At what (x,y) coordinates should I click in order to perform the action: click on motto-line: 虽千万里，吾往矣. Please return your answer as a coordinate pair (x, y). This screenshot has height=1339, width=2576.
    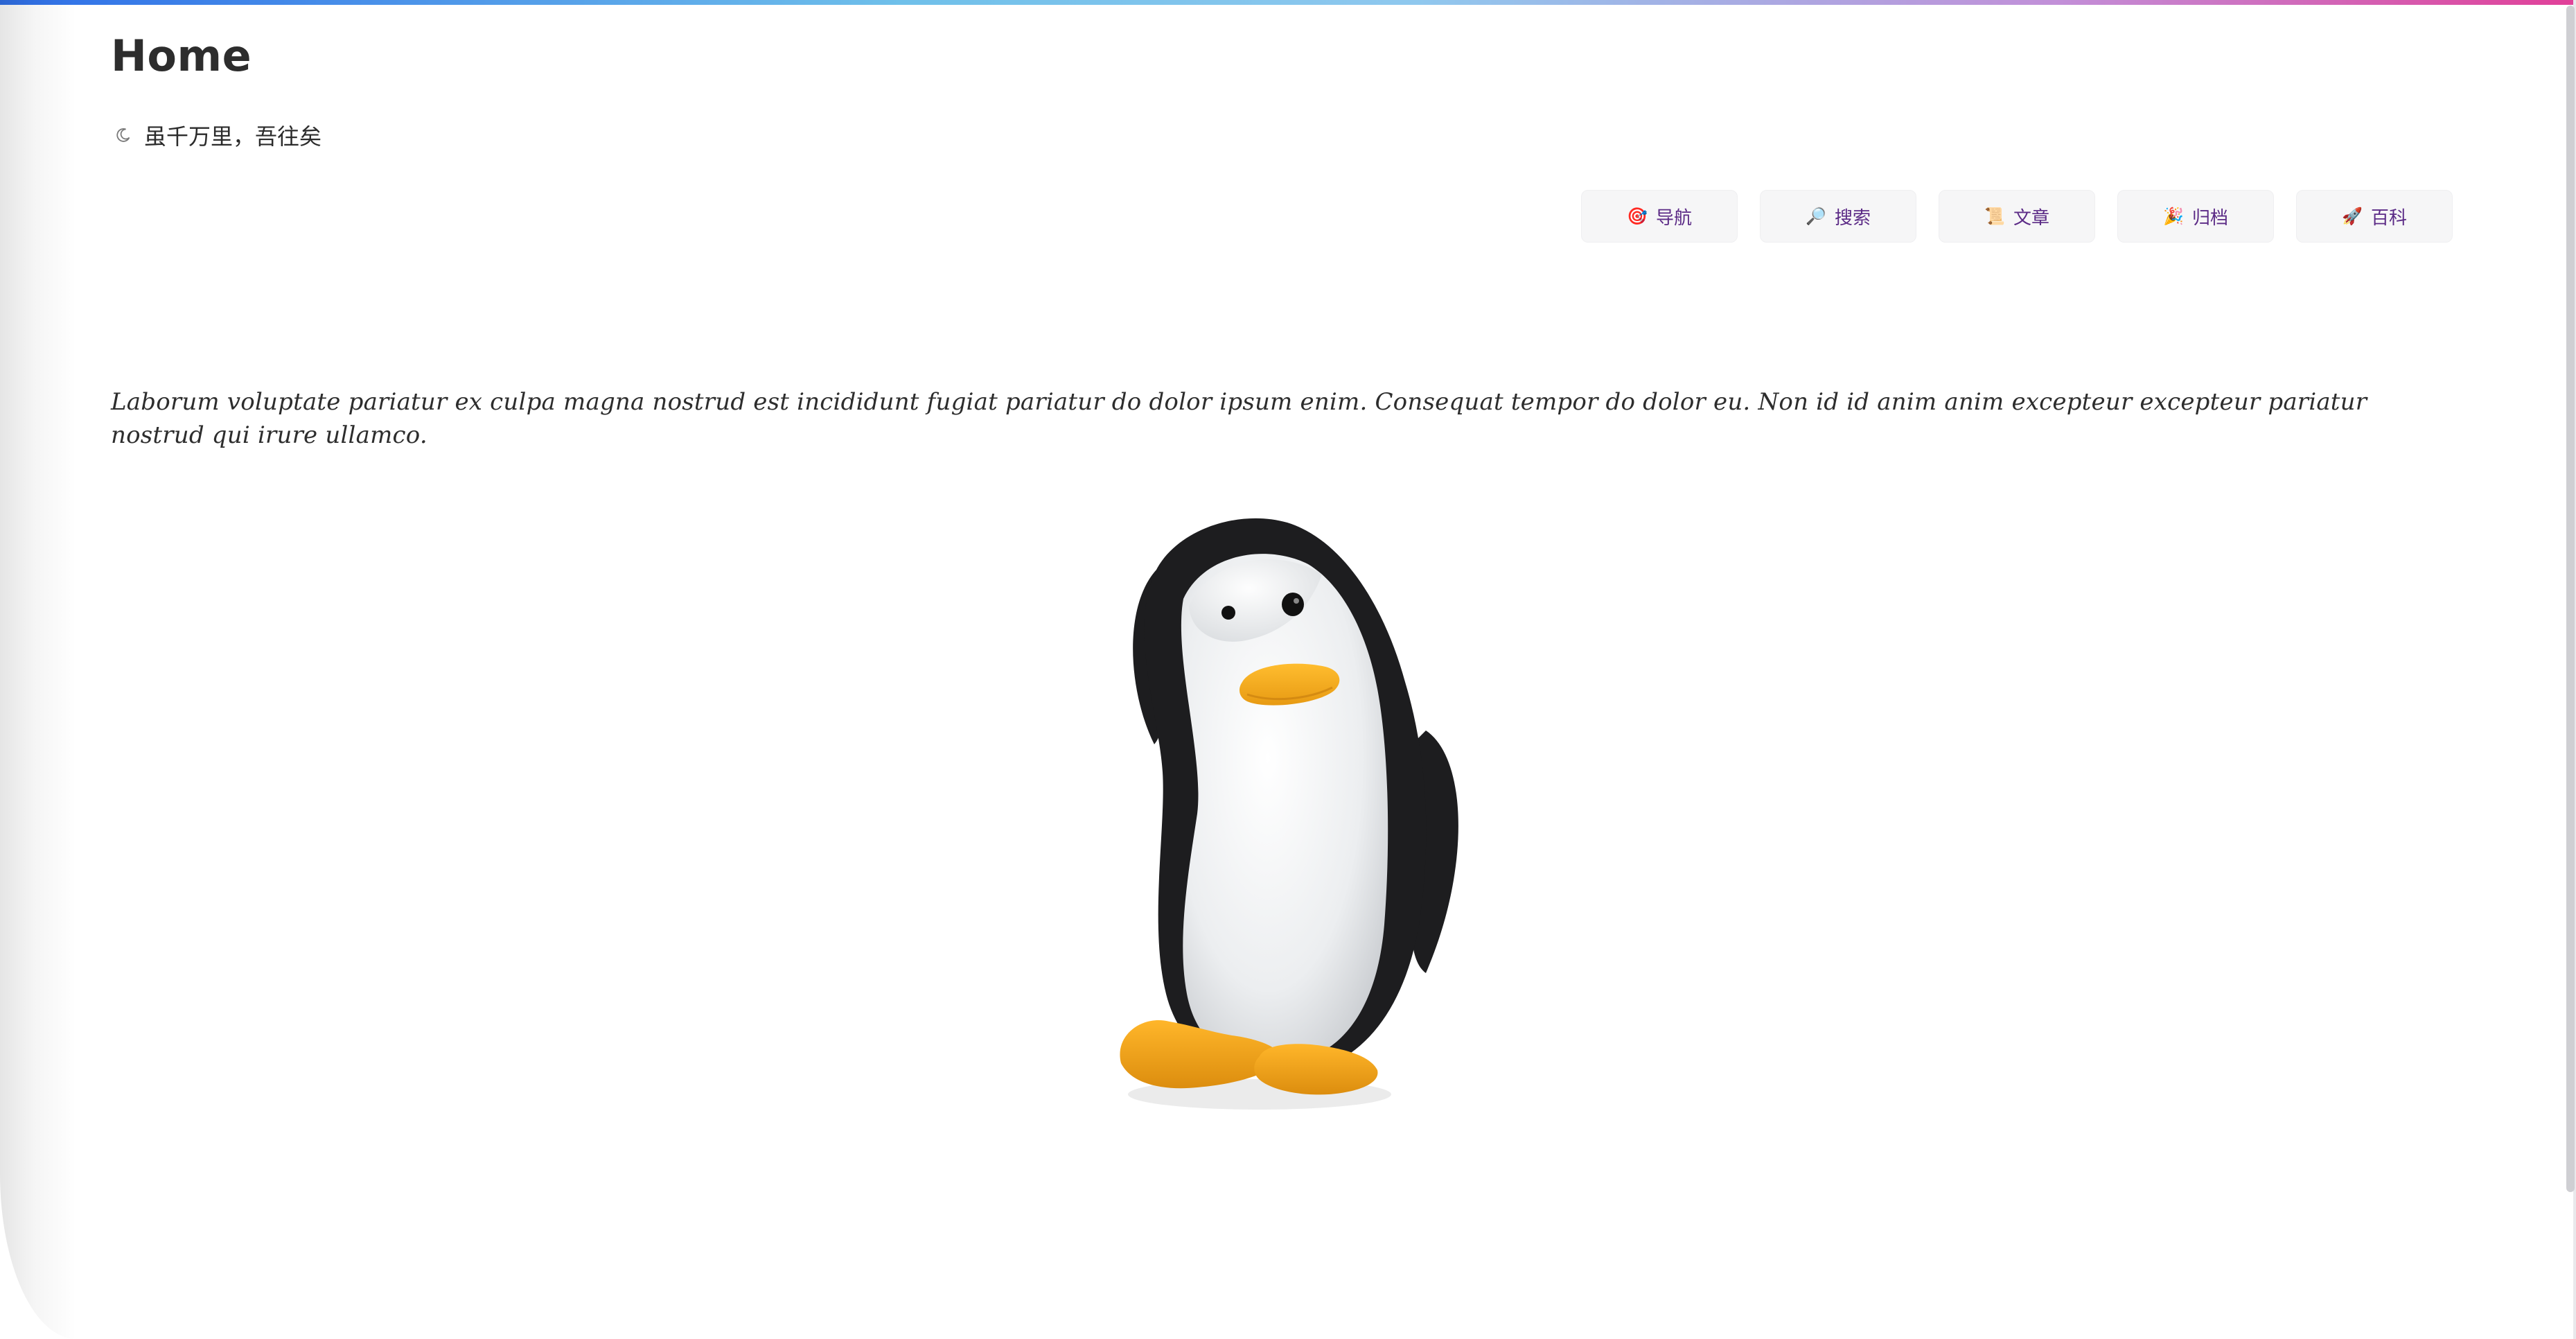
    Looking at the image, I should click on (217, 135).